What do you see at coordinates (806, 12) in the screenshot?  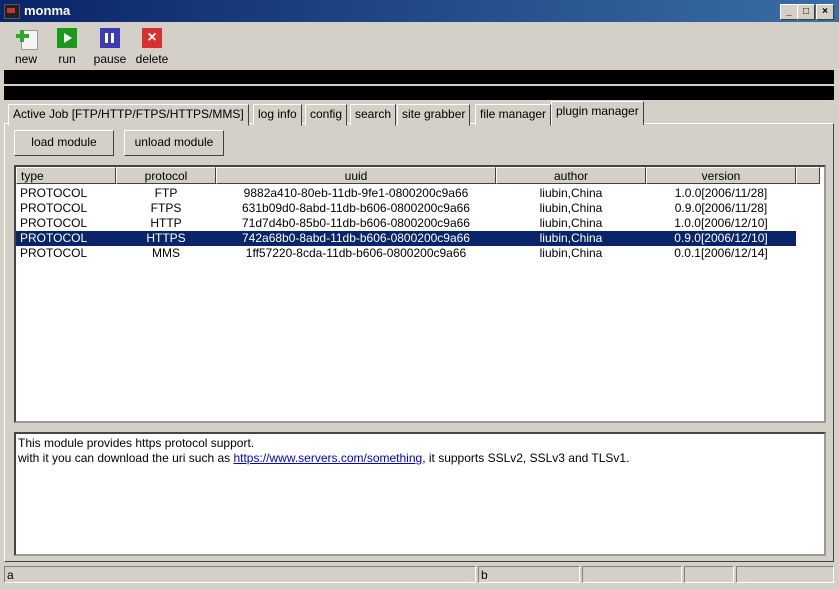 I see `maximize-button: □` at bounding box center [806, 12].